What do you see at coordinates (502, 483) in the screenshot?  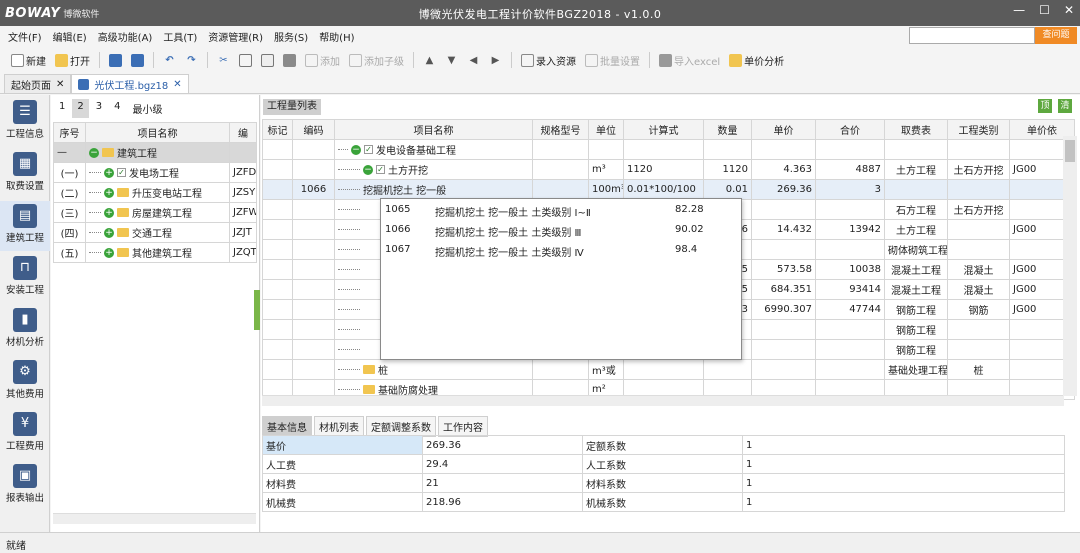 I see `value-cell: 21` at bounding box center [502, 483].